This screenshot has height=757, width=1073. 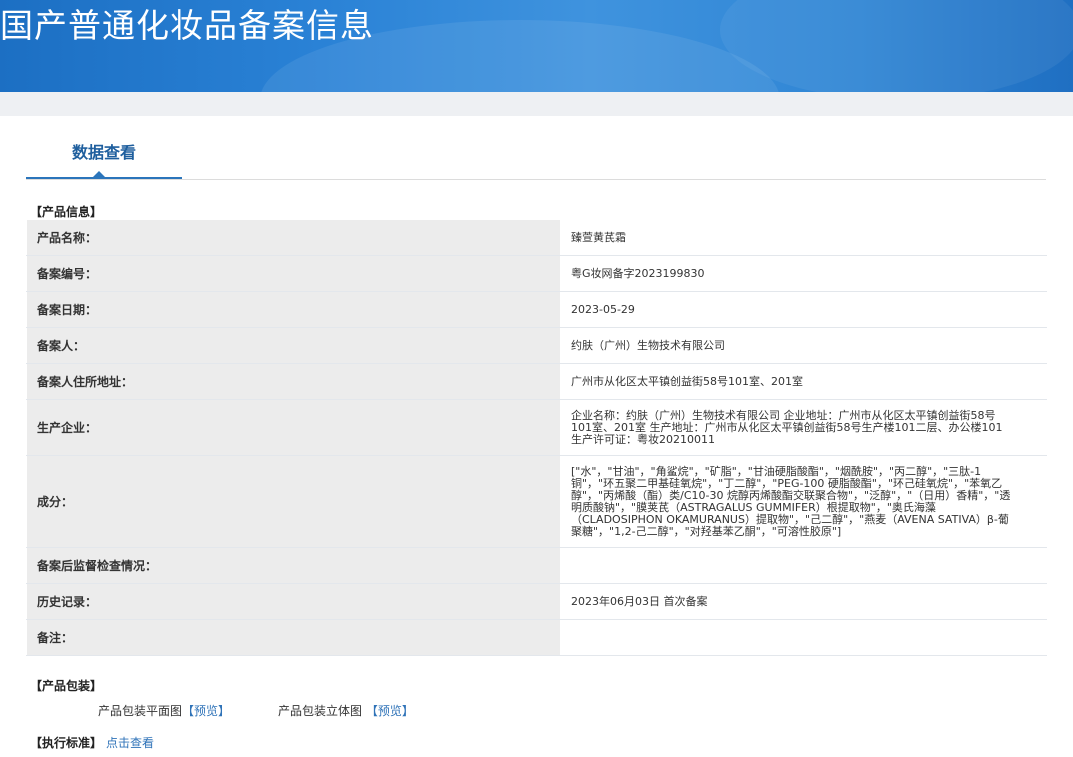 I want to click on row-remarks: 备注：, so click(x=536, y=637).